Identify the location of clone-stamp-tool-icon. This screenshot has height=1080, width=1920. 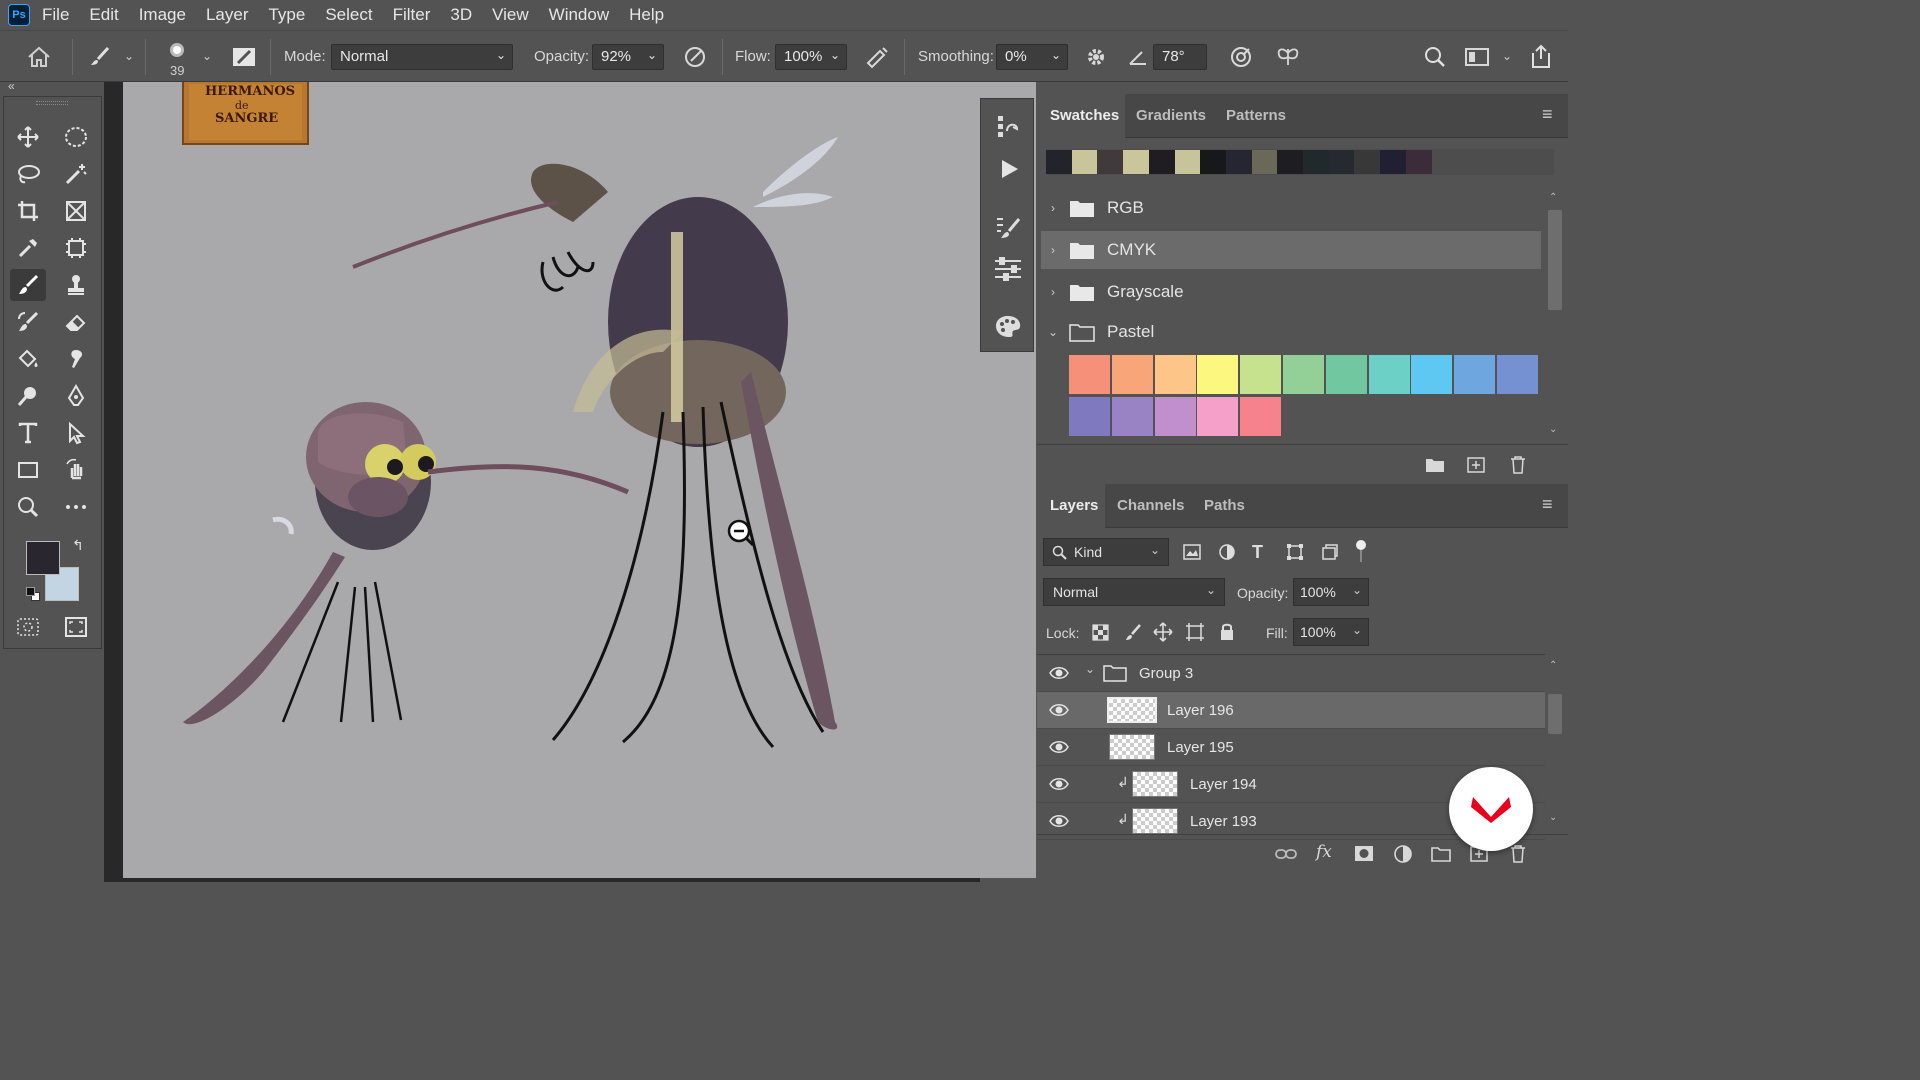
(76, 285).